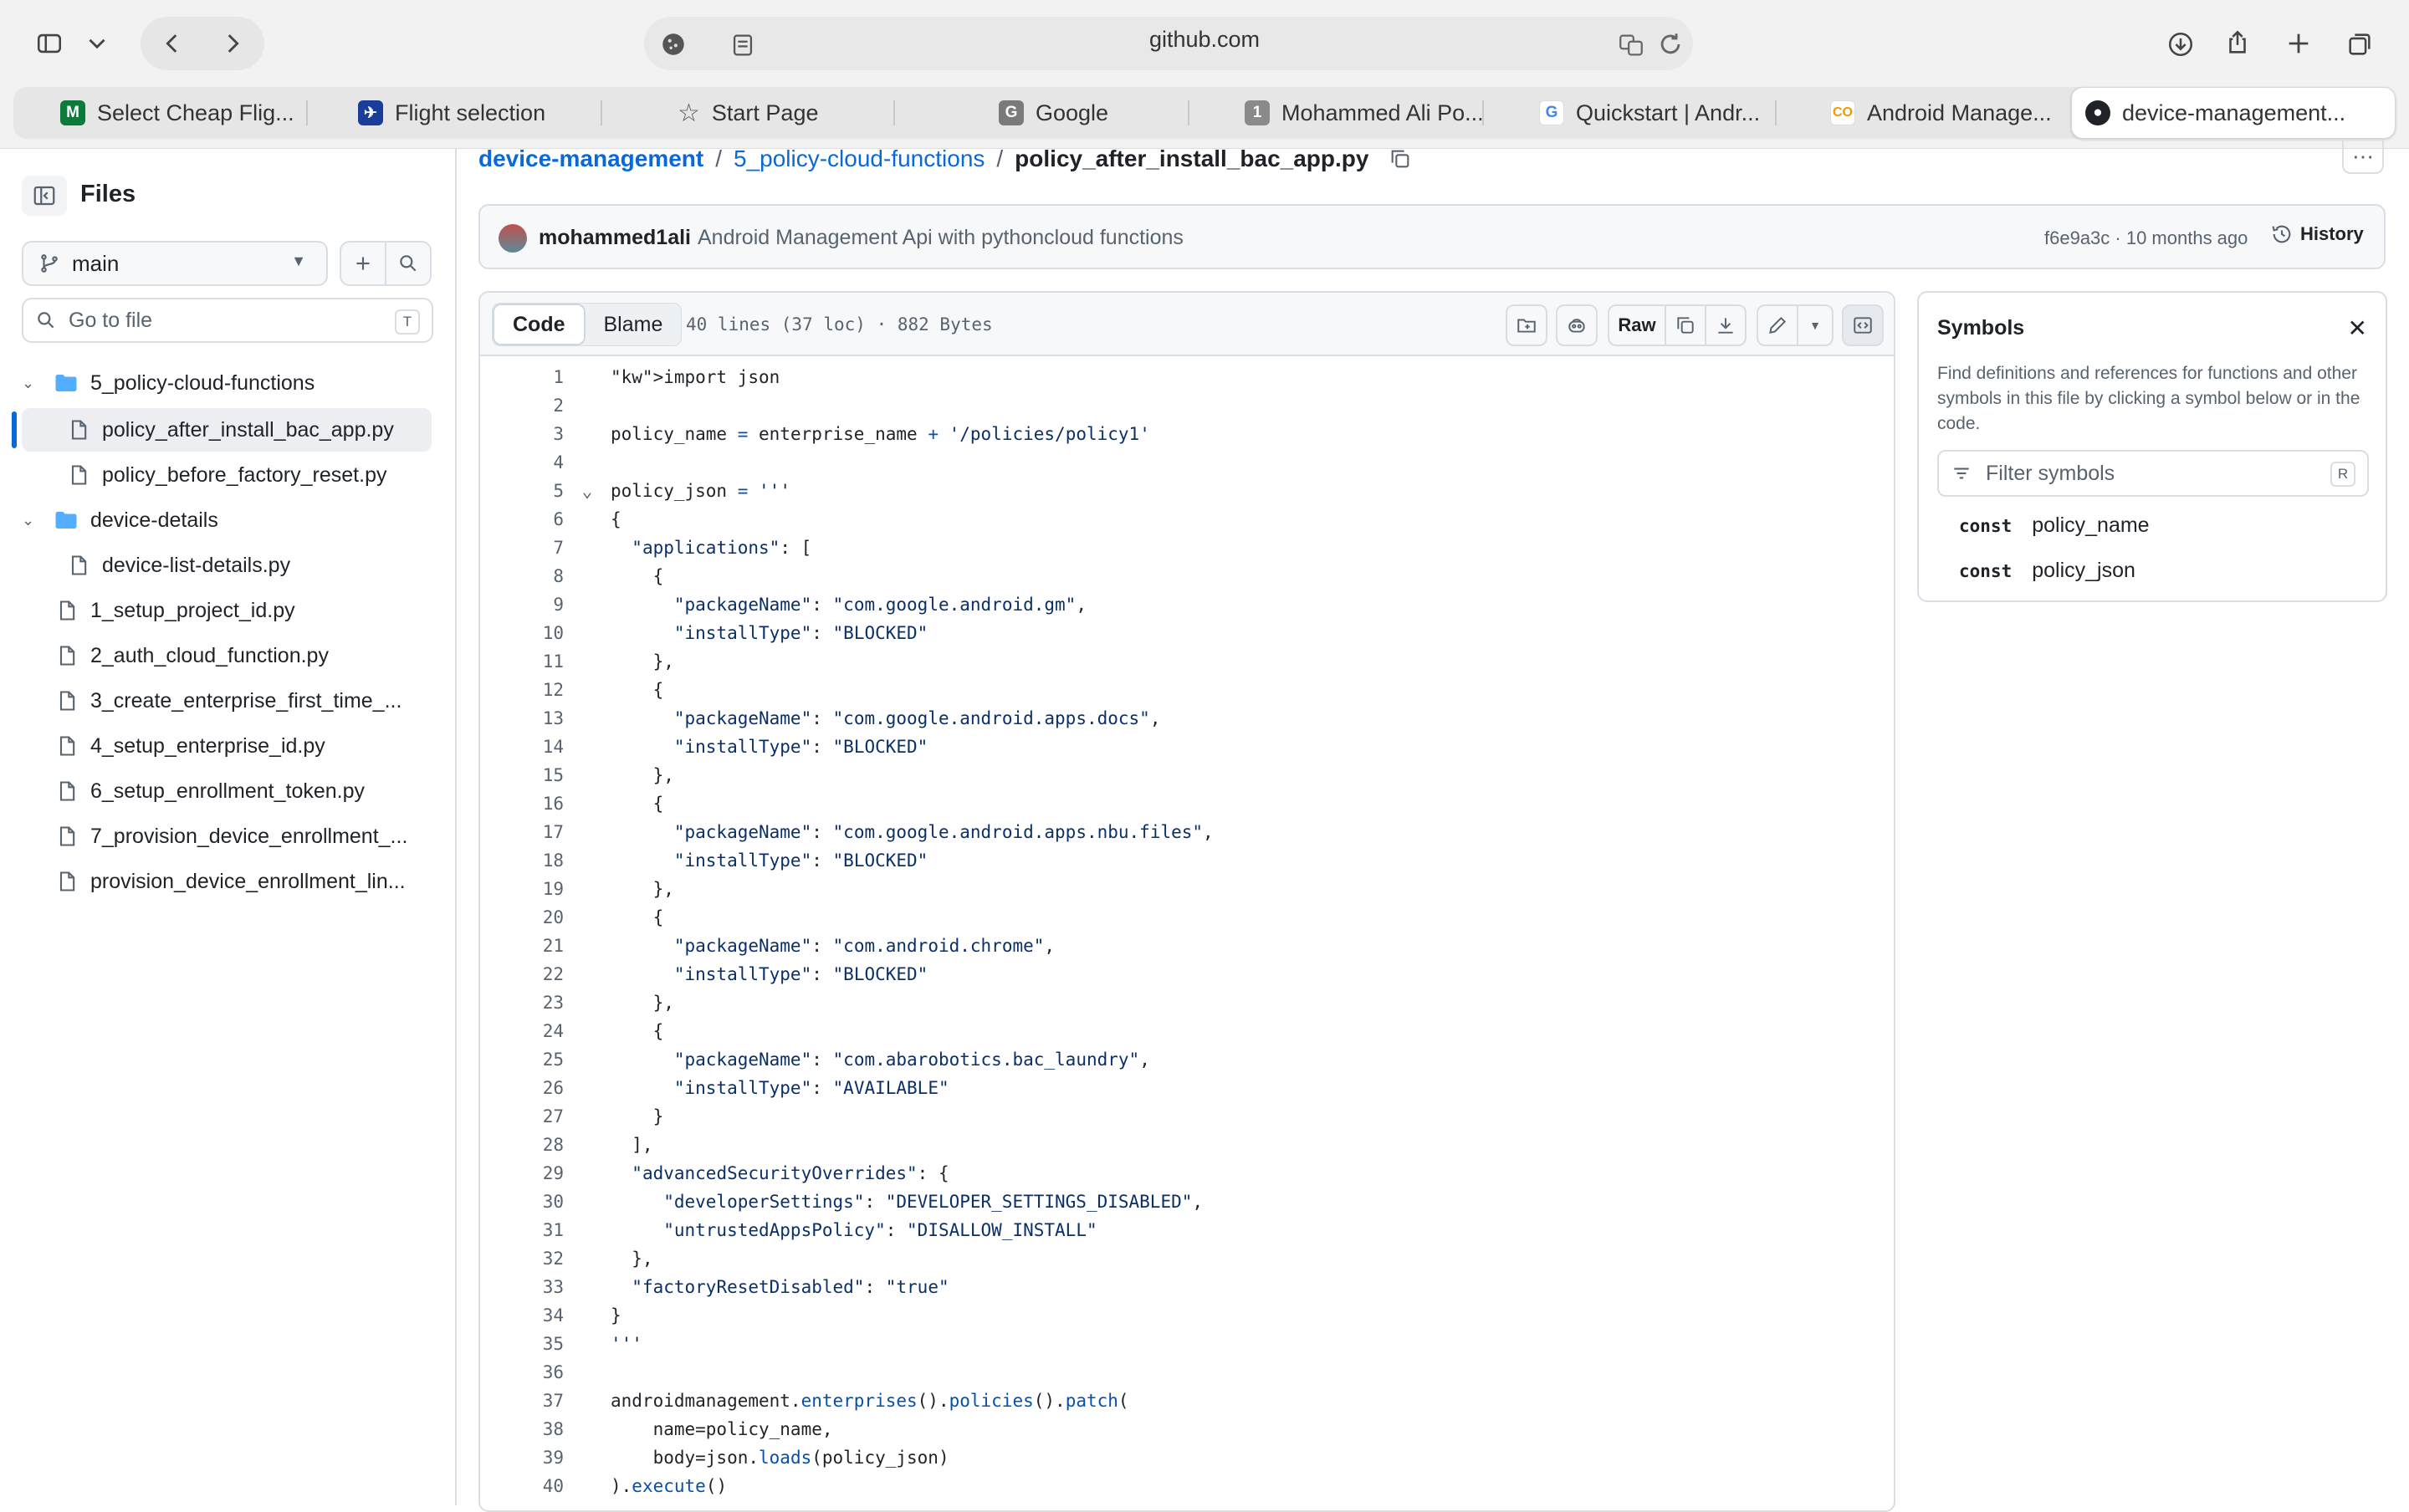 The image size is (2409, 1512). What do you see at coordinates (522, 1372) in the screenshot?
I see `line-number: 36` at bounding box center [522, 1372].